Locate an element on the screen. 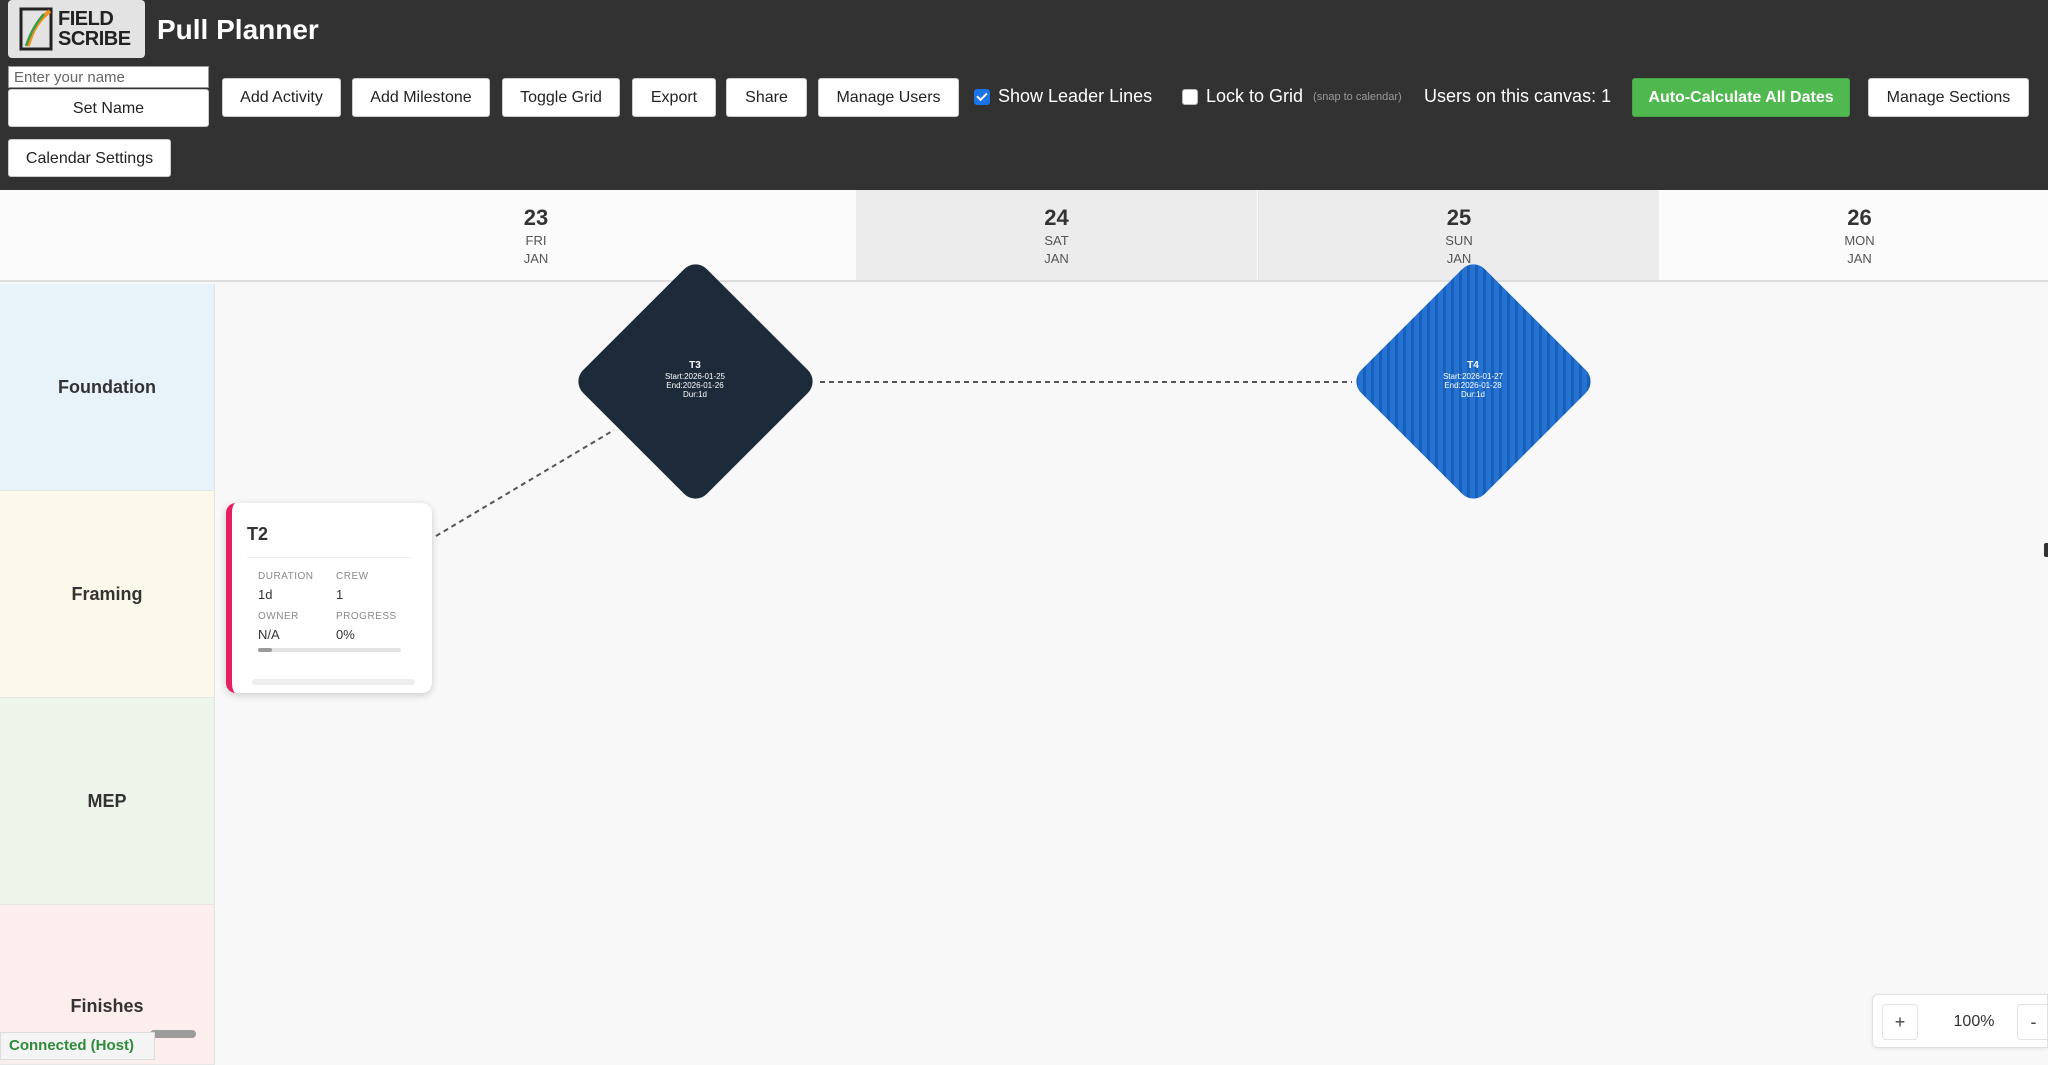 This screenshot has height=1065, width=2048. users-count: Users on this canvas: 1 is located at coordinates (1518, 96).